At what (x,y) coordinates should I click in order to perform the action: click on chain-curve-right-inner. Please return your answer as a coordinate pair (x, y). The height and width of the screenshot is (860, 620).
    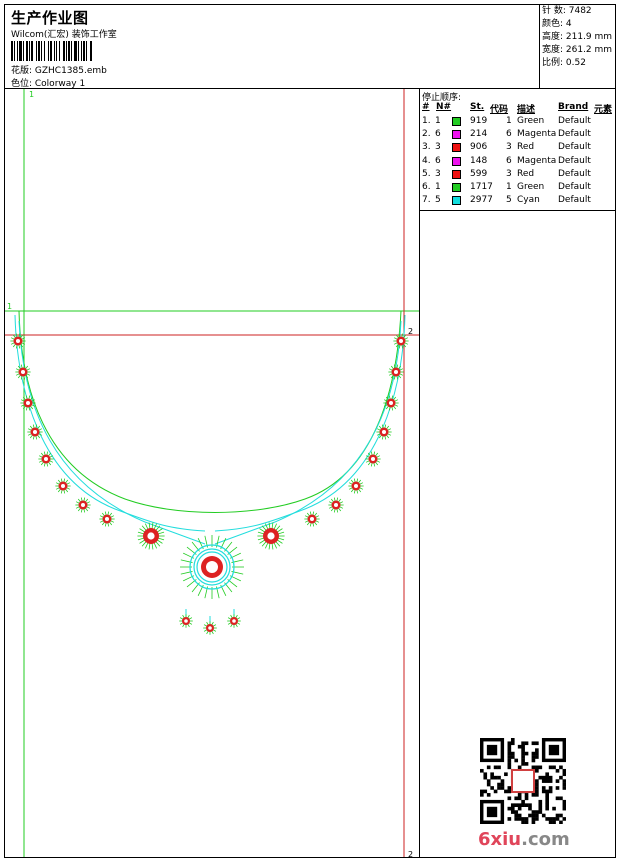
    Looking at the image, I should click on (308, 432).